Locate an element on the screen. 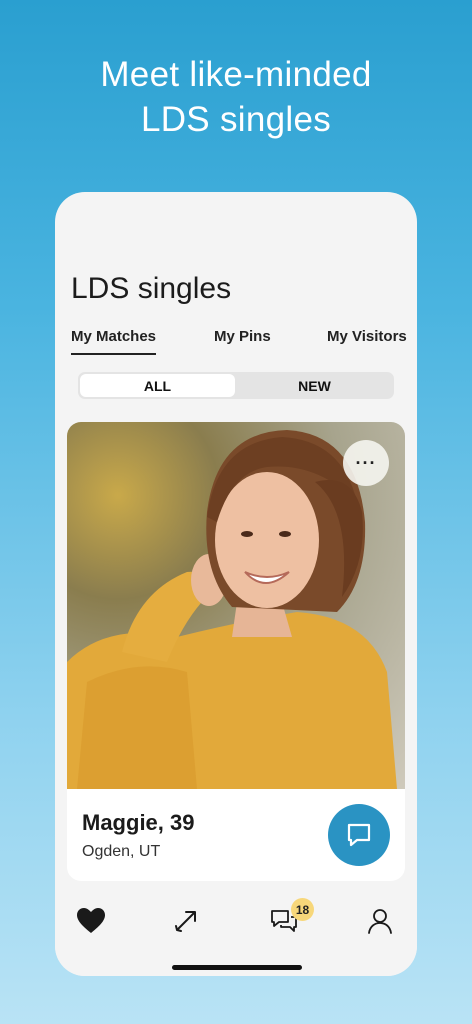 This screenshot has width=472, height=1024. more-horizontal-icon: ··· is located at coordinates (366, 462).